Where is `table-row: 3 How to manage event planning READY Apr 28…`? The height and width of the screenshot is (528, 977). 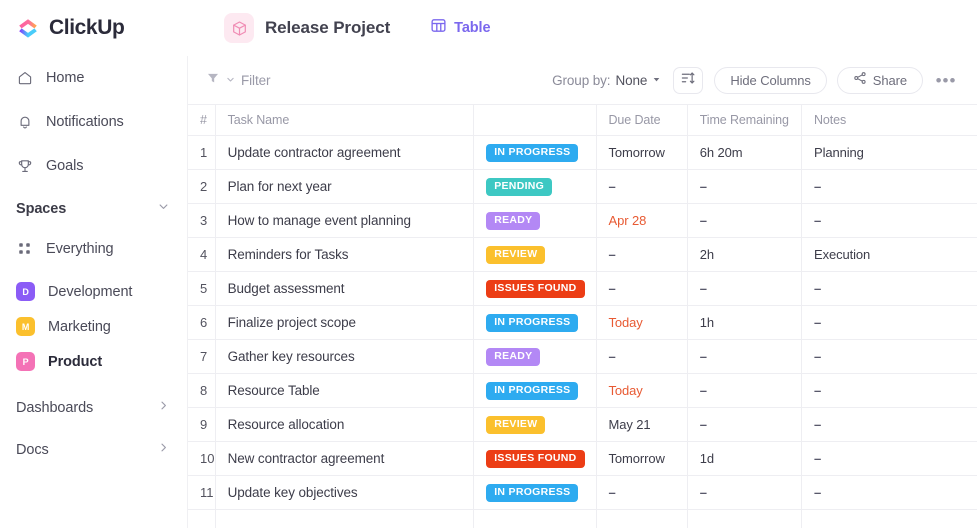 table-row: 3 How to manage event planning READY Apr 28… is located at coordinates (582, 220).